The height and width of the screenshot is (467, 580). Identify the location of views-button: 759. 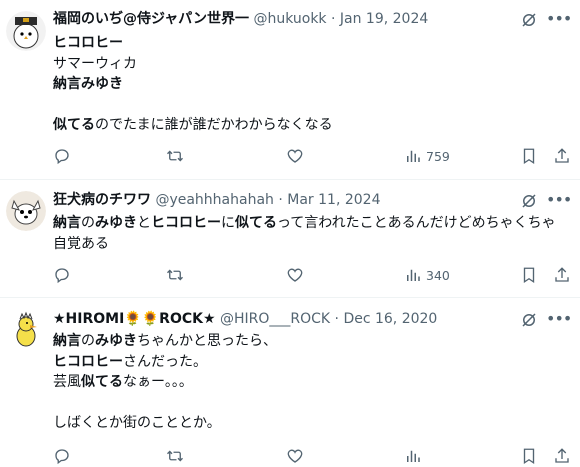
(427, 156).